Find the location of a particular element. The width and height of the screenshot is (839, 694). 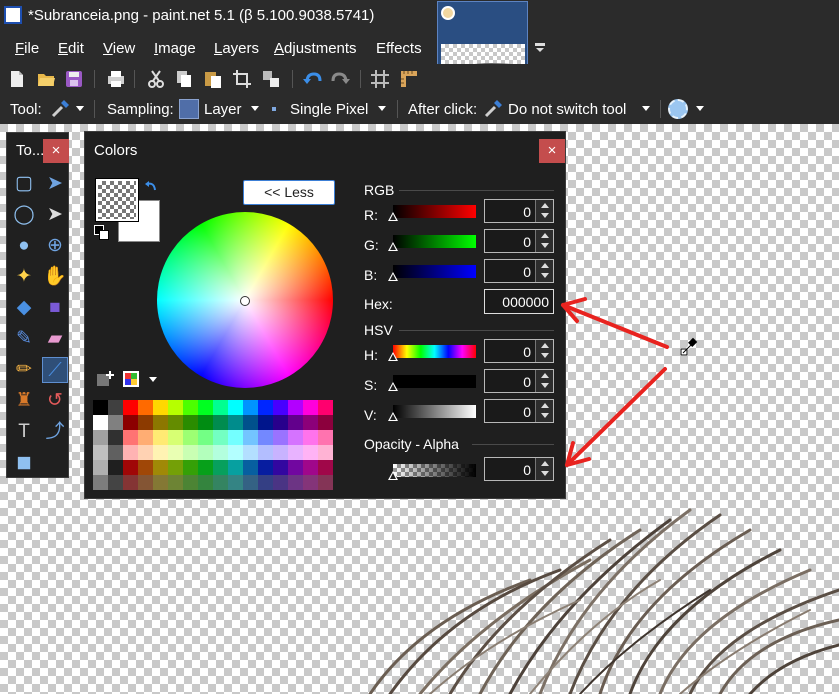

cut-icon is located at coordinates (156, 79).